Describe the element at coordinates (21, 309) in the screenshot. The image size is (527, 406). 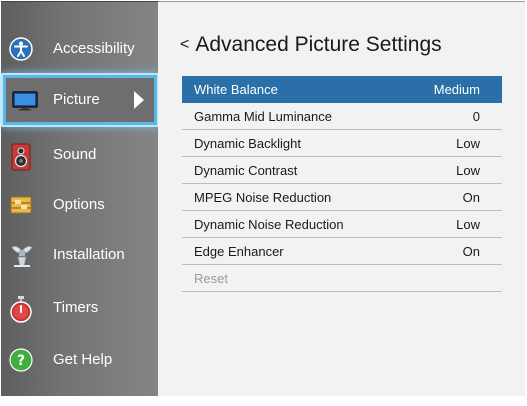
I see `timer-icon` at that location.